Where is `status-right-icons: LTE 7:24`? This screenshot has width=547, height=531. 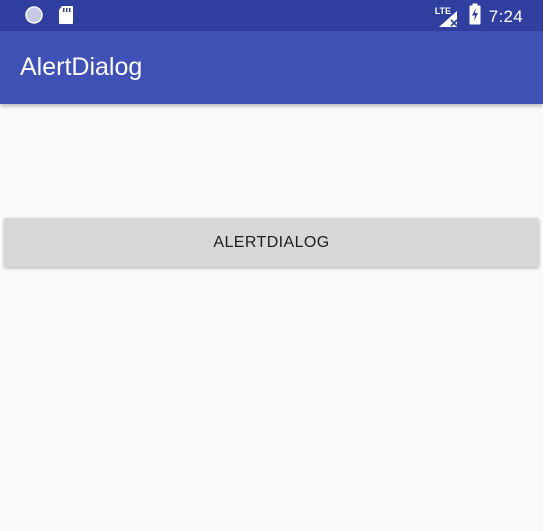 status-right-icons: LTE 7:24 is located at coordinates (479, 16).